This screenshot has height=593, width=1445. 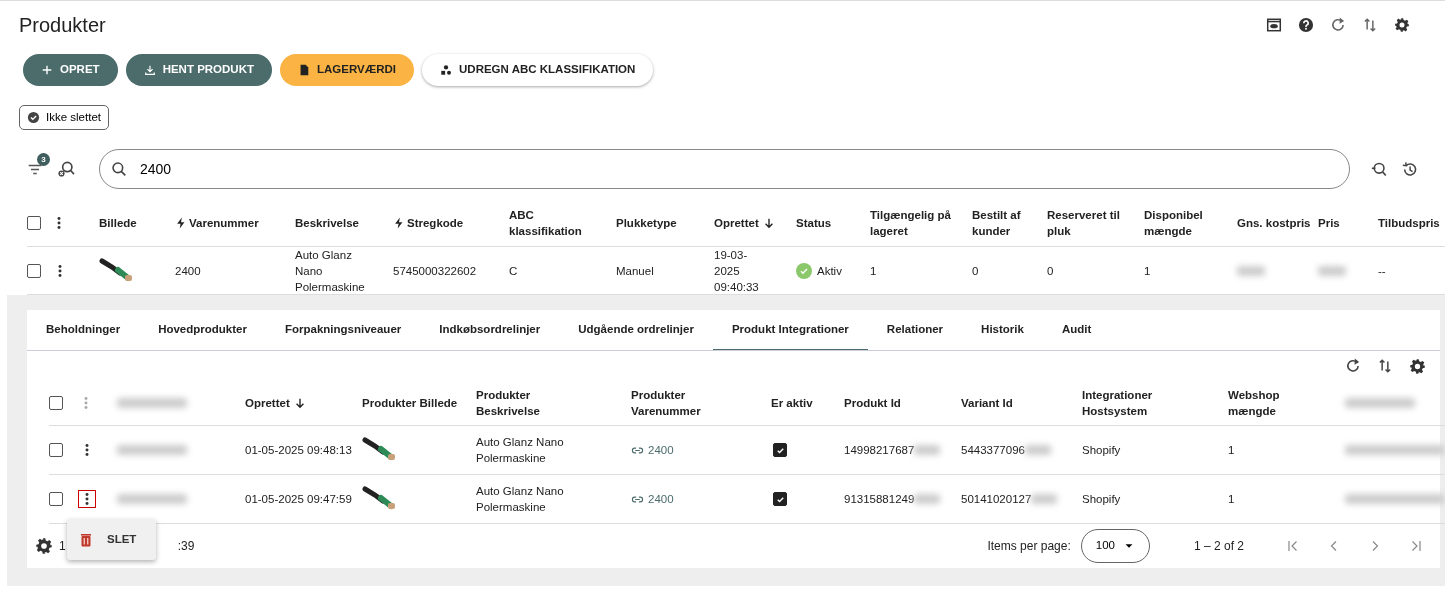 What do you see at coordinates (1306, 25) in the screenshot?
I see `help-icon` at bounding box center [1306, 25].